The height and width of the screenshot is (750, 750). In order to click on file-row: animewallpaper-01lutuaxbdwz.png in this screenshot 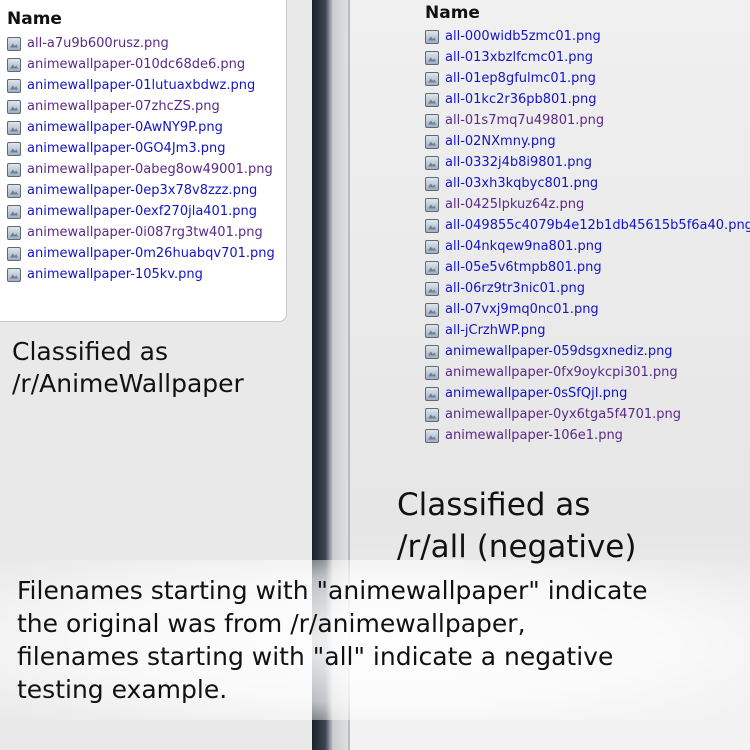, I will do `click(141, 85)`.